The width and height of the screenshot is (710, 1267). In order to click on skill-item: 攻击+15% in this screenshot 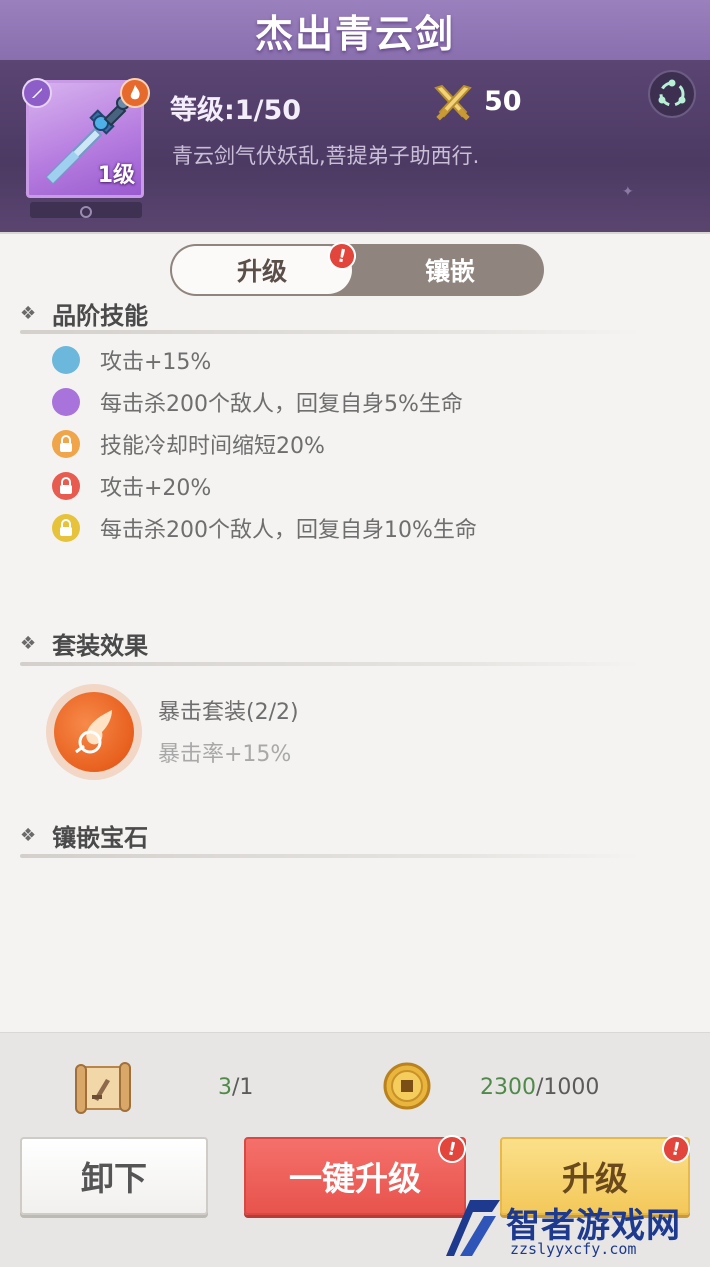, I will do `click(131, 360)`.